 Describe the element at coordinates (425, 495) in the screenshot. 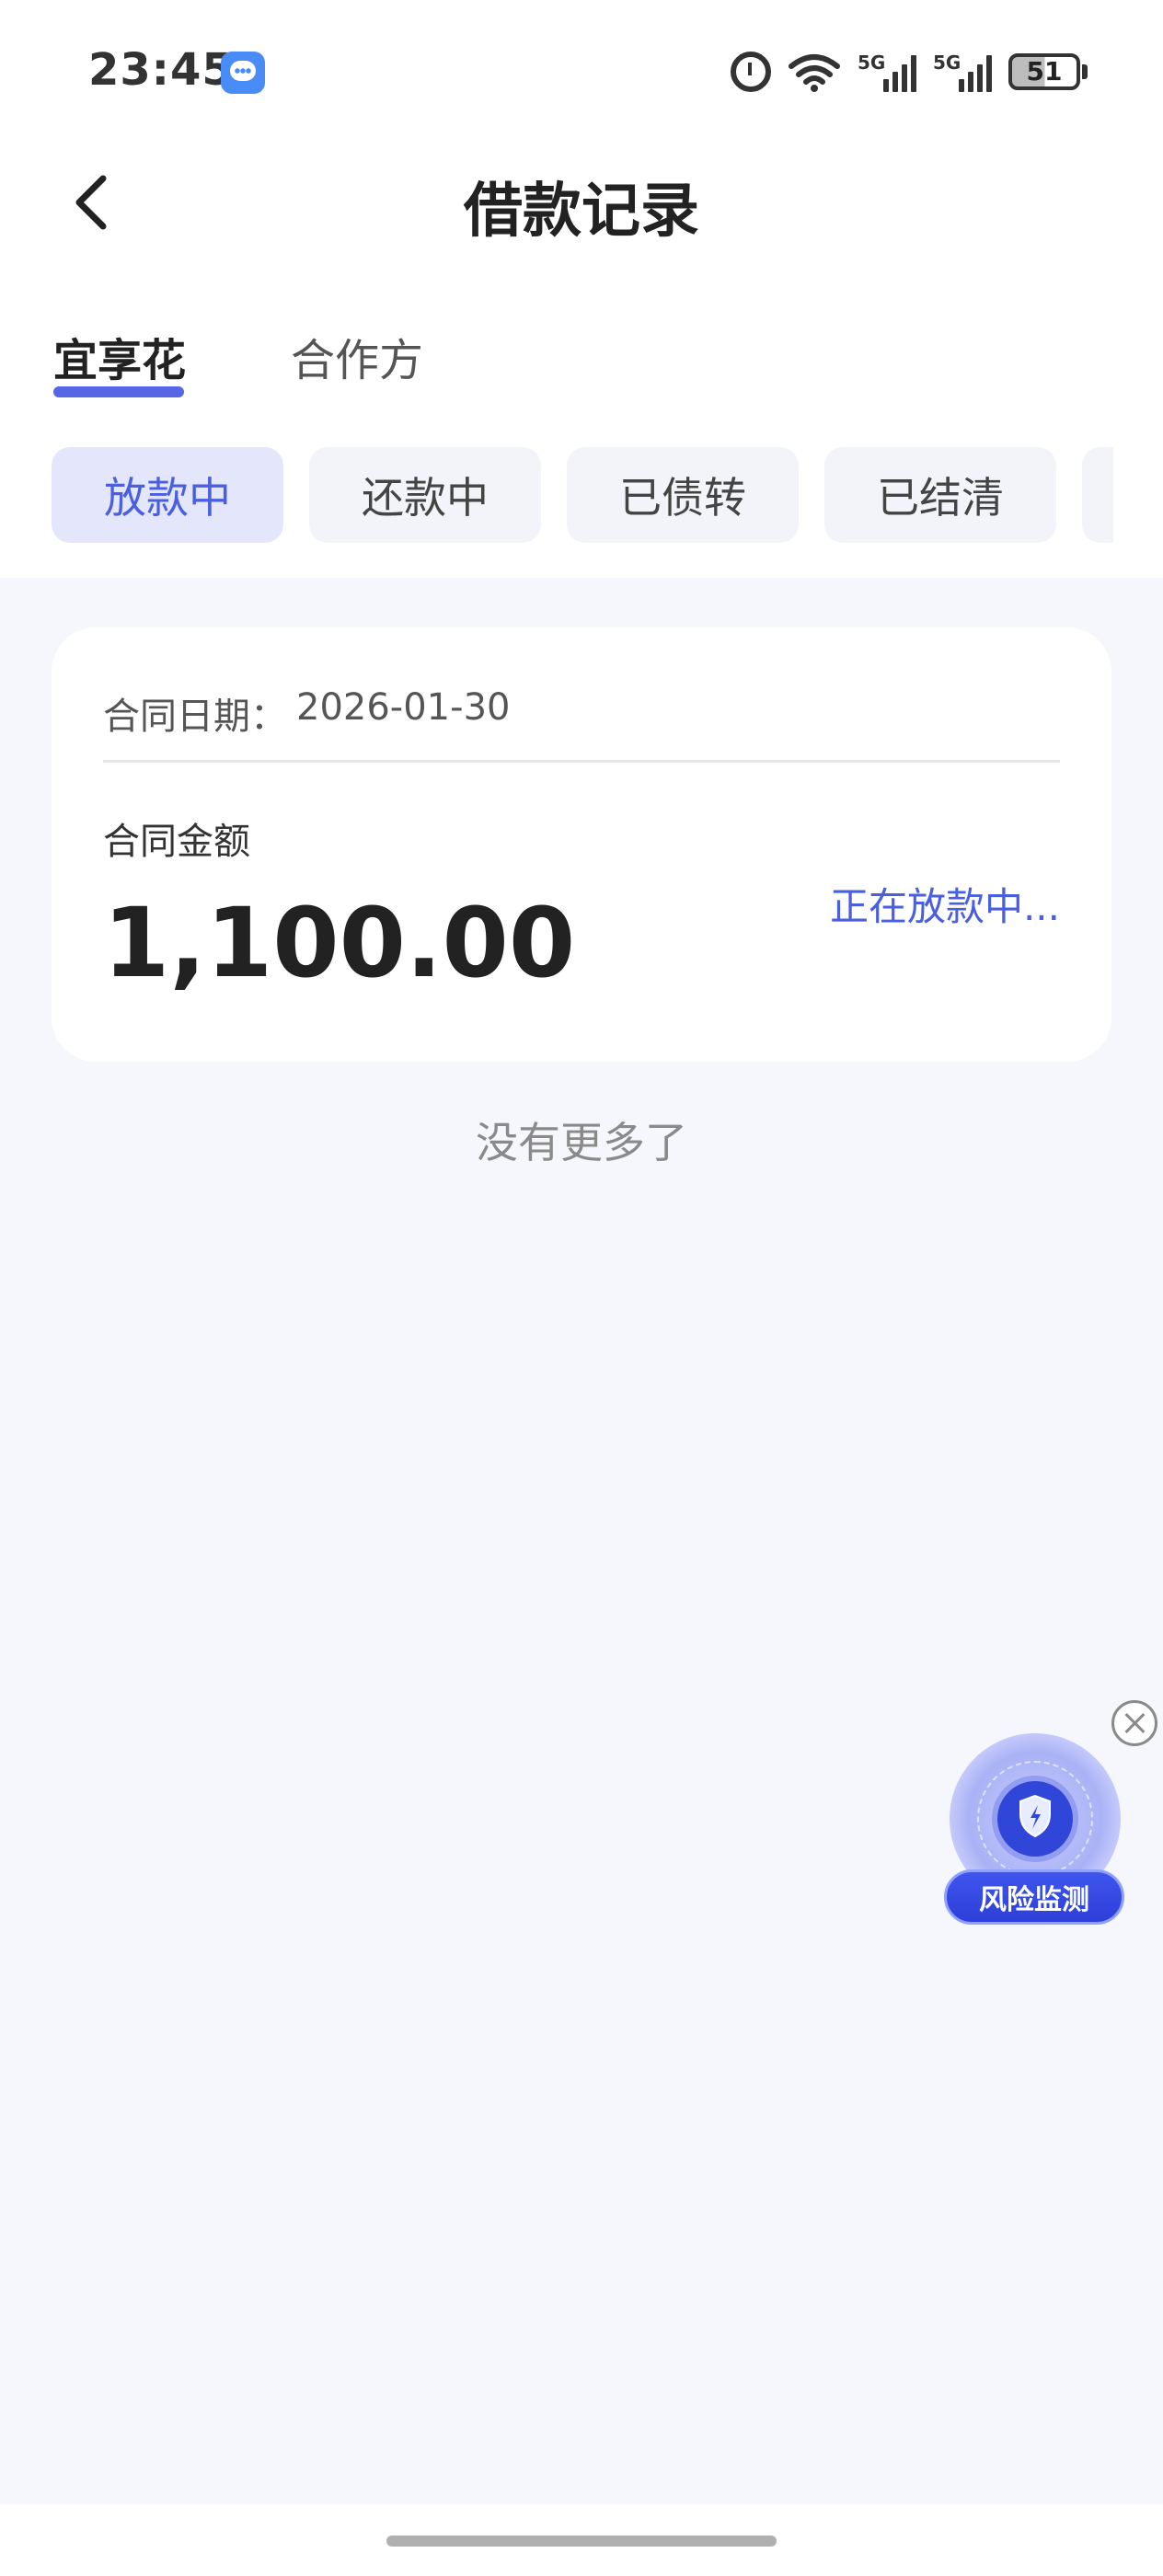

I see `filter-repaying: 还款中` at that location.